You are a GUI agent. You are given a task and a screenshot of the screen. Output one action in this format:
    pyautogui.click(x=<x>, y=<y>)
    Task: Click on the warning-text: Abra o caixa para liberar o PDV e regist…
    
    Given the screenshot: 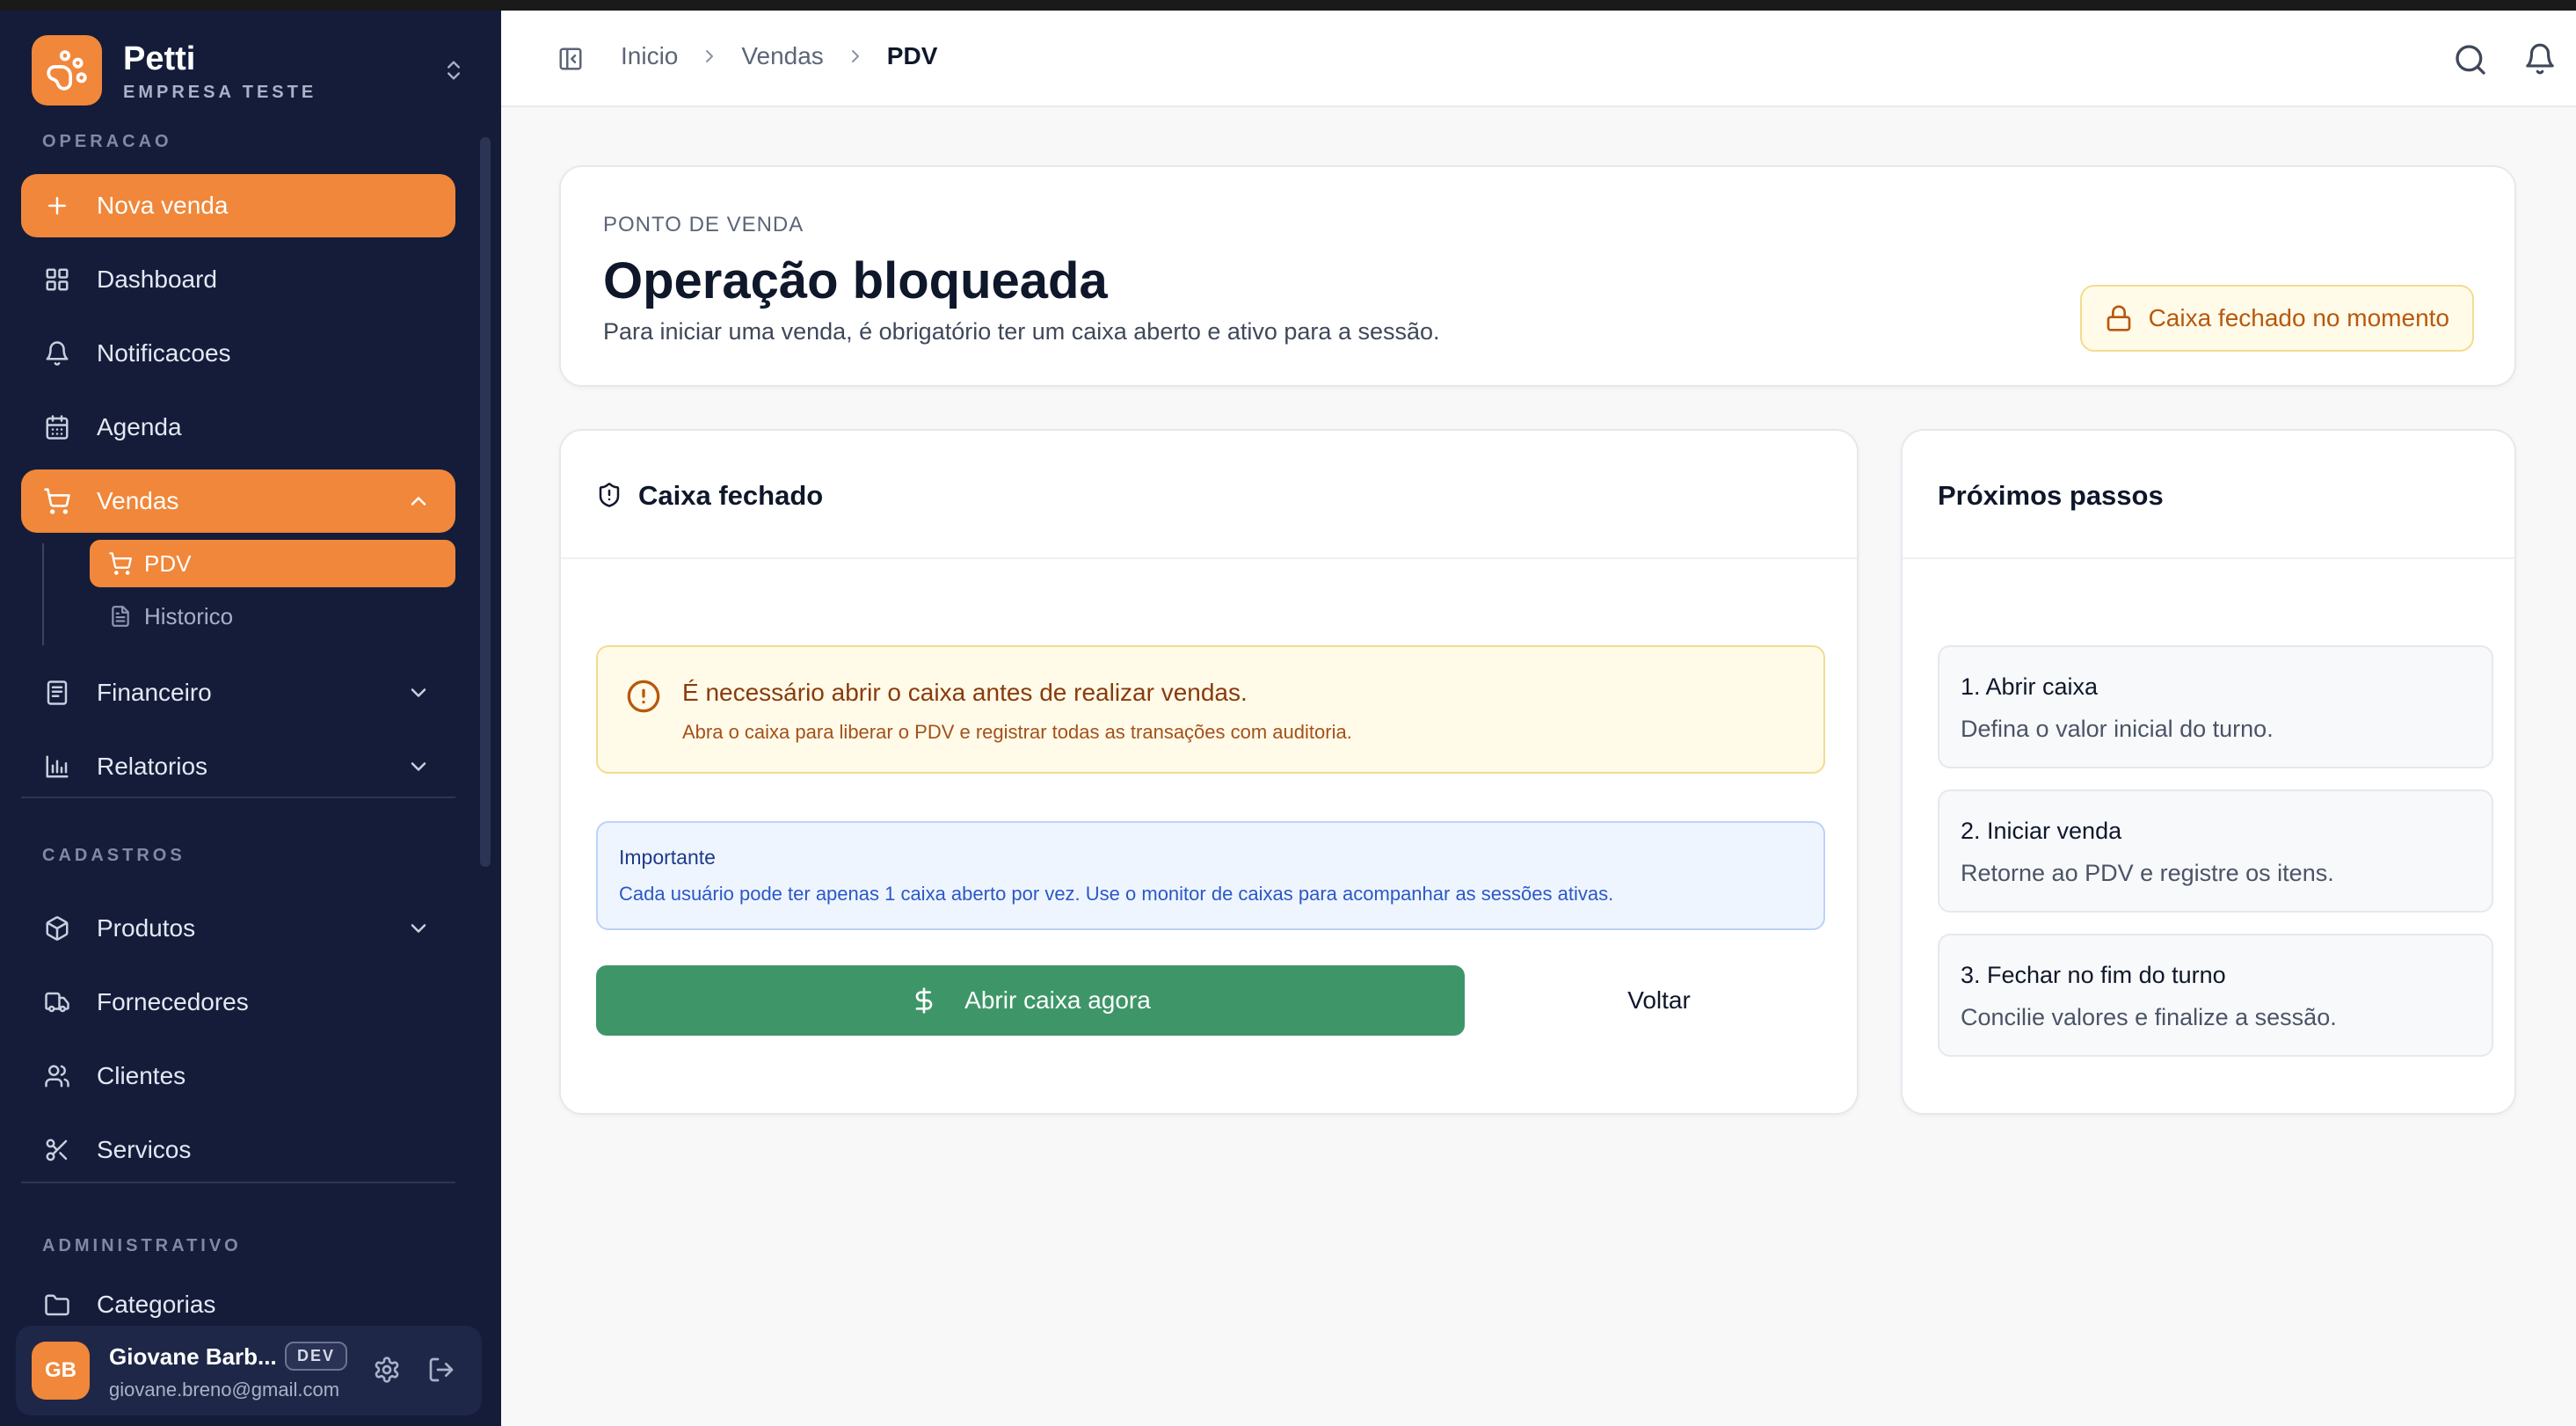 What is the action you would take?
    pyautogui.click(x=1017, y=732)
    